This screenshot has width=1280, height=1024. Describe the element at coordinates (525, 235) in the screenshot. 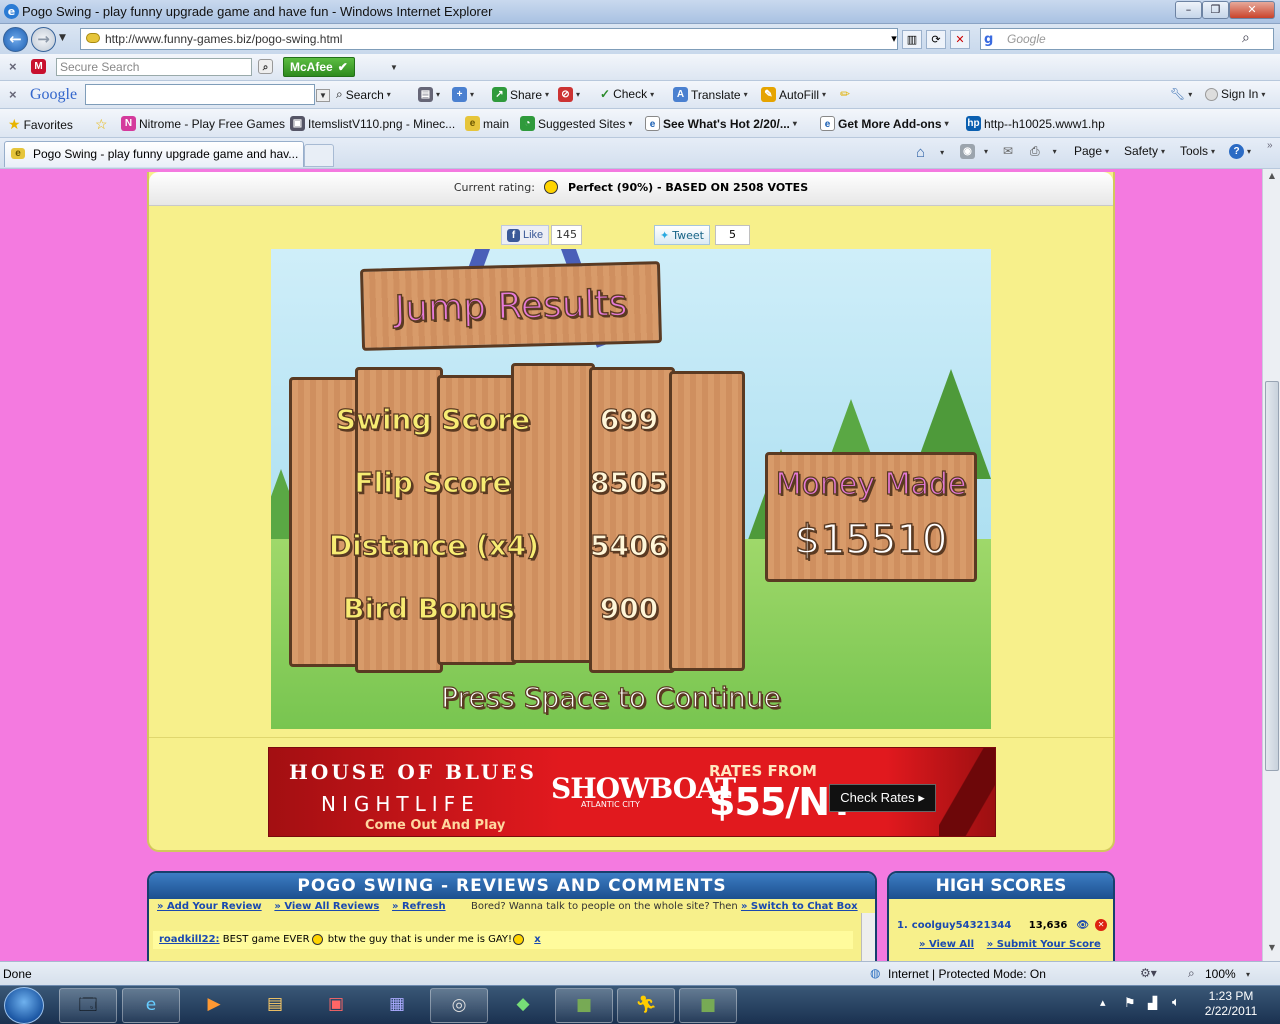

I see `facebook-like-button: f Like` at that location.